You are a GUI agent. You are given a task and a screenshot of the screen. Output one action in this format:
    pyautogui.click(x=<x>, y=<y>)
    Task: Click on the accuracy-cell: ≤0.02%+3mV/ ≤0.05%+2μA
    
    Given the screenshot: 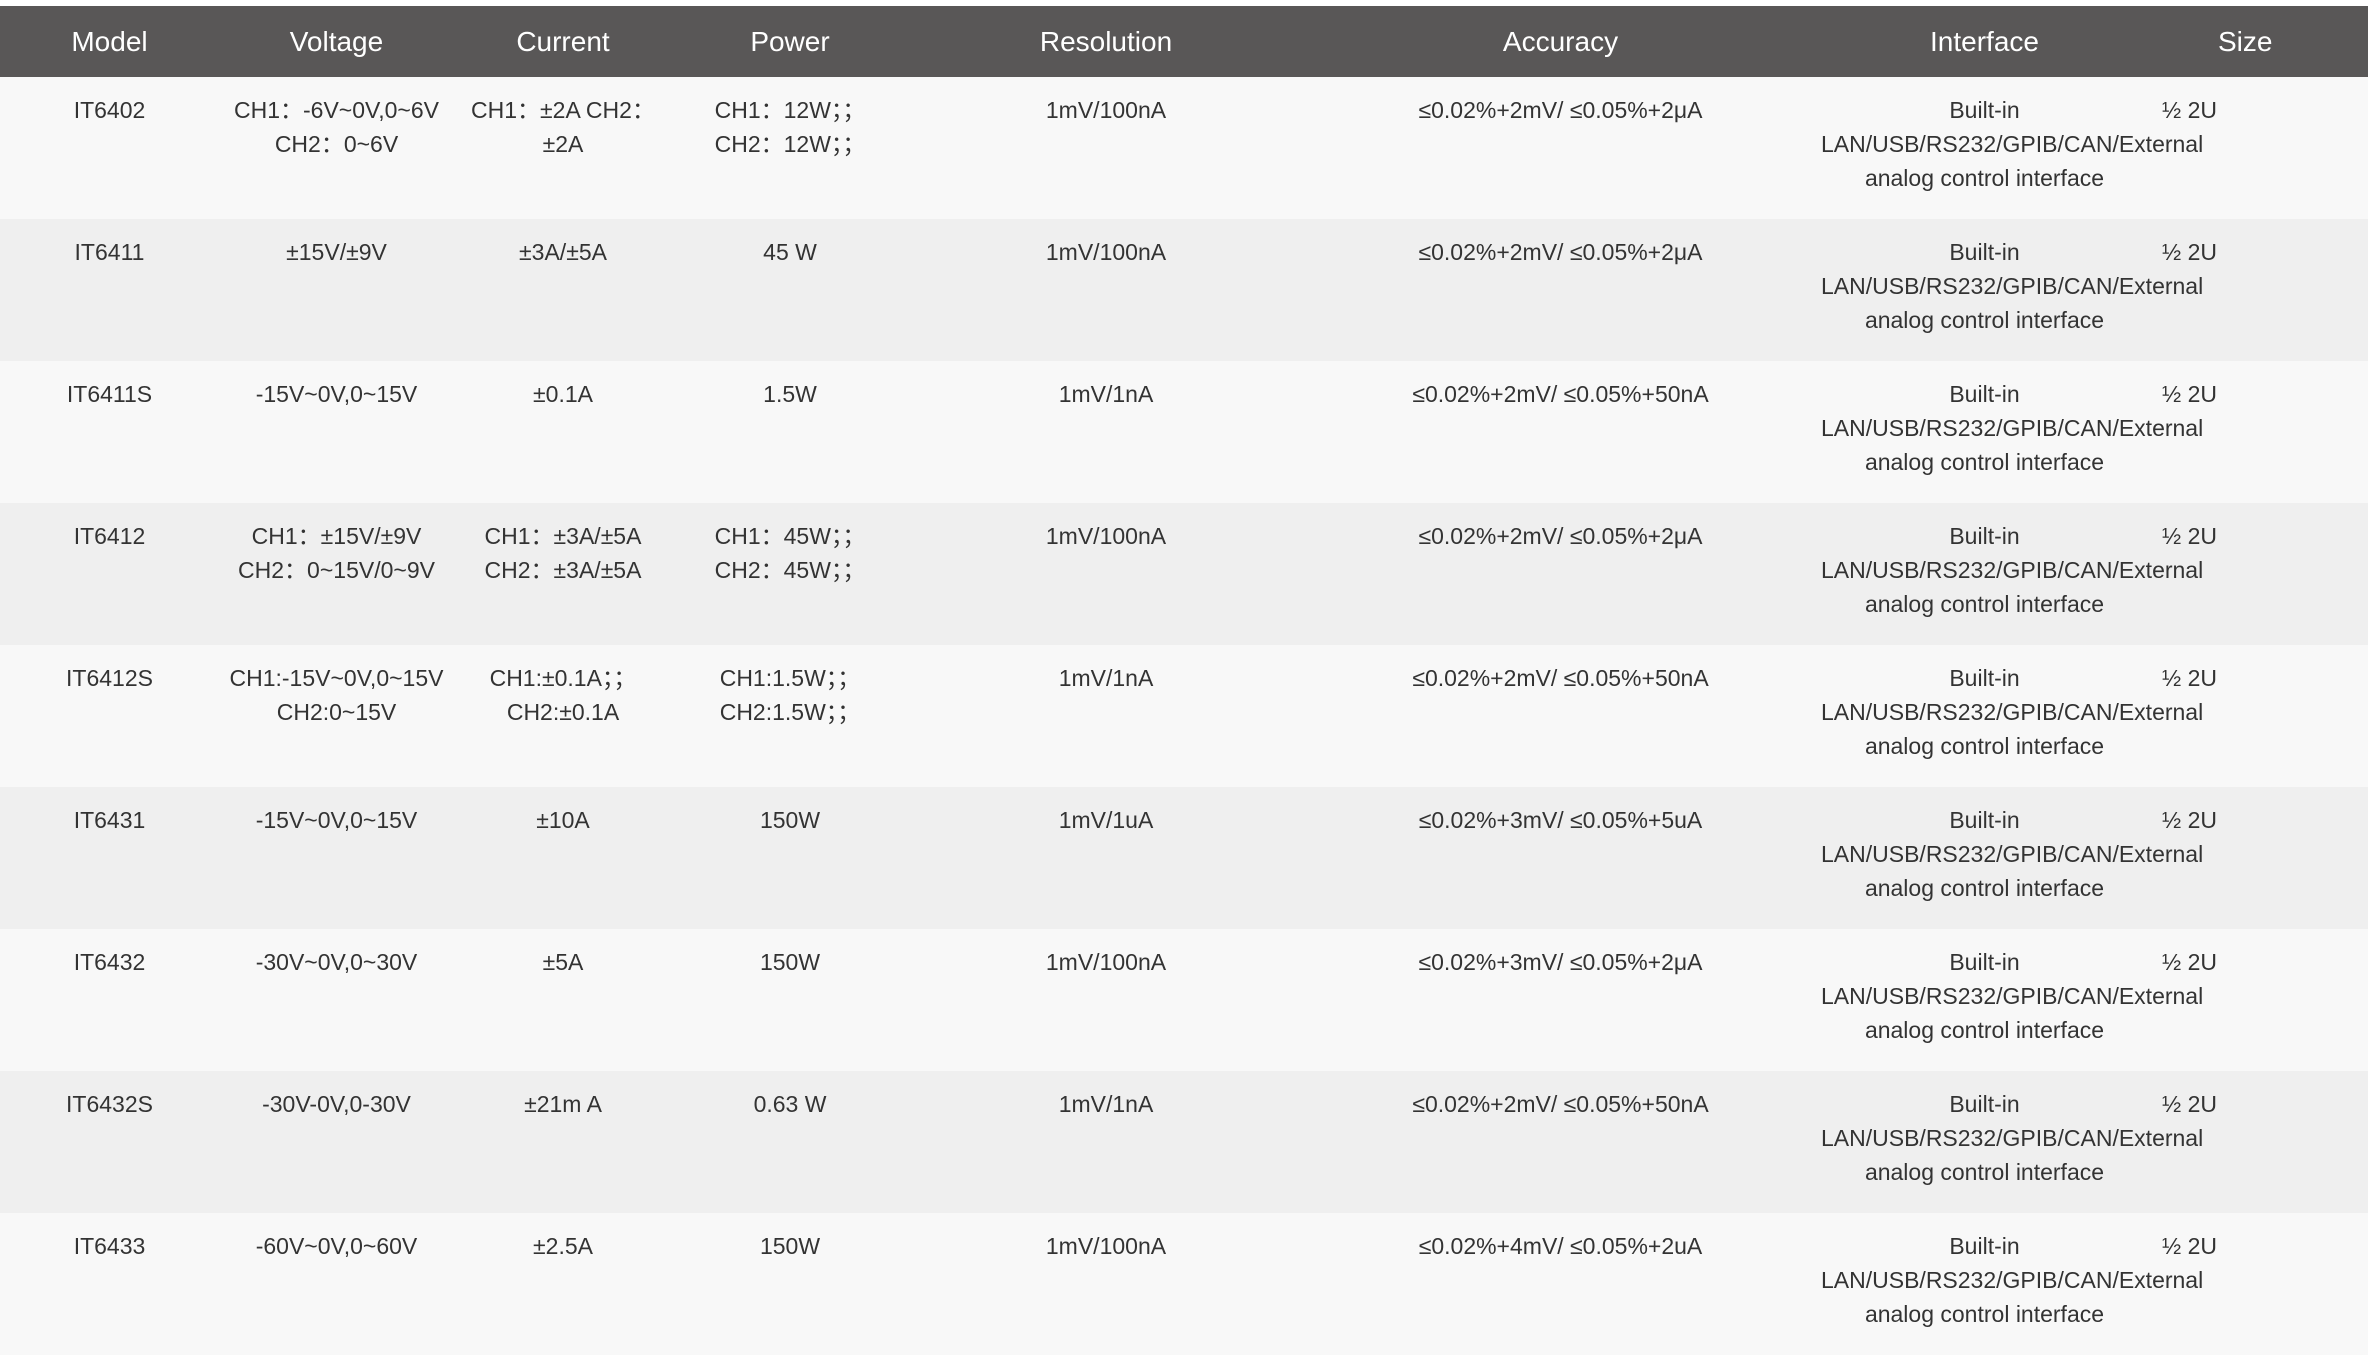 What is the action you would take?
    pyautogui.click(x=1560, y=962)
    